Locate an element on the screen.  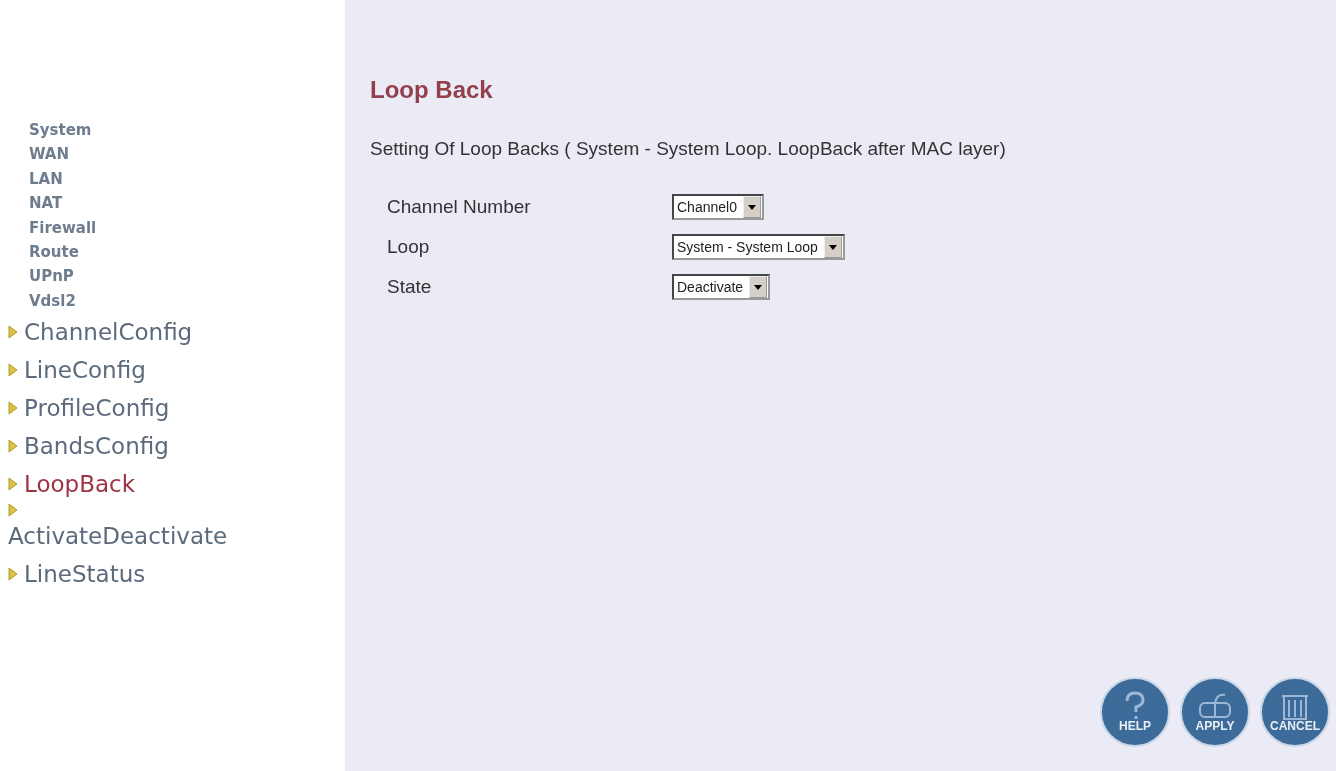
sidebar-link: WAN is located at coordinates (39, 154).